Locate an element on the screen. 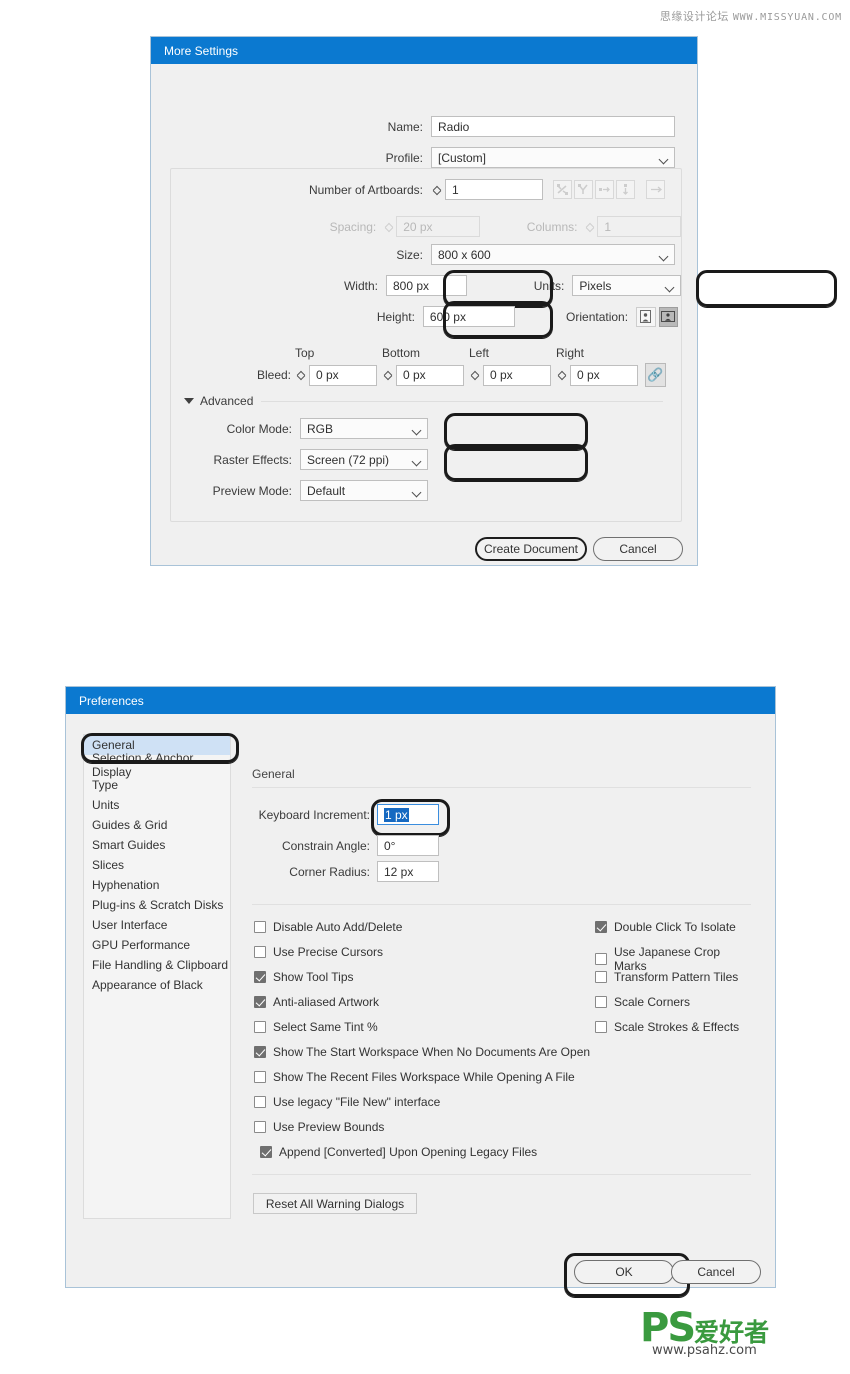 Image resolution: width=850 pixels, height=1374 pixels. sidebar-item-label: Plug-ins & Scratch Disks is located at coordinates (158, 905).